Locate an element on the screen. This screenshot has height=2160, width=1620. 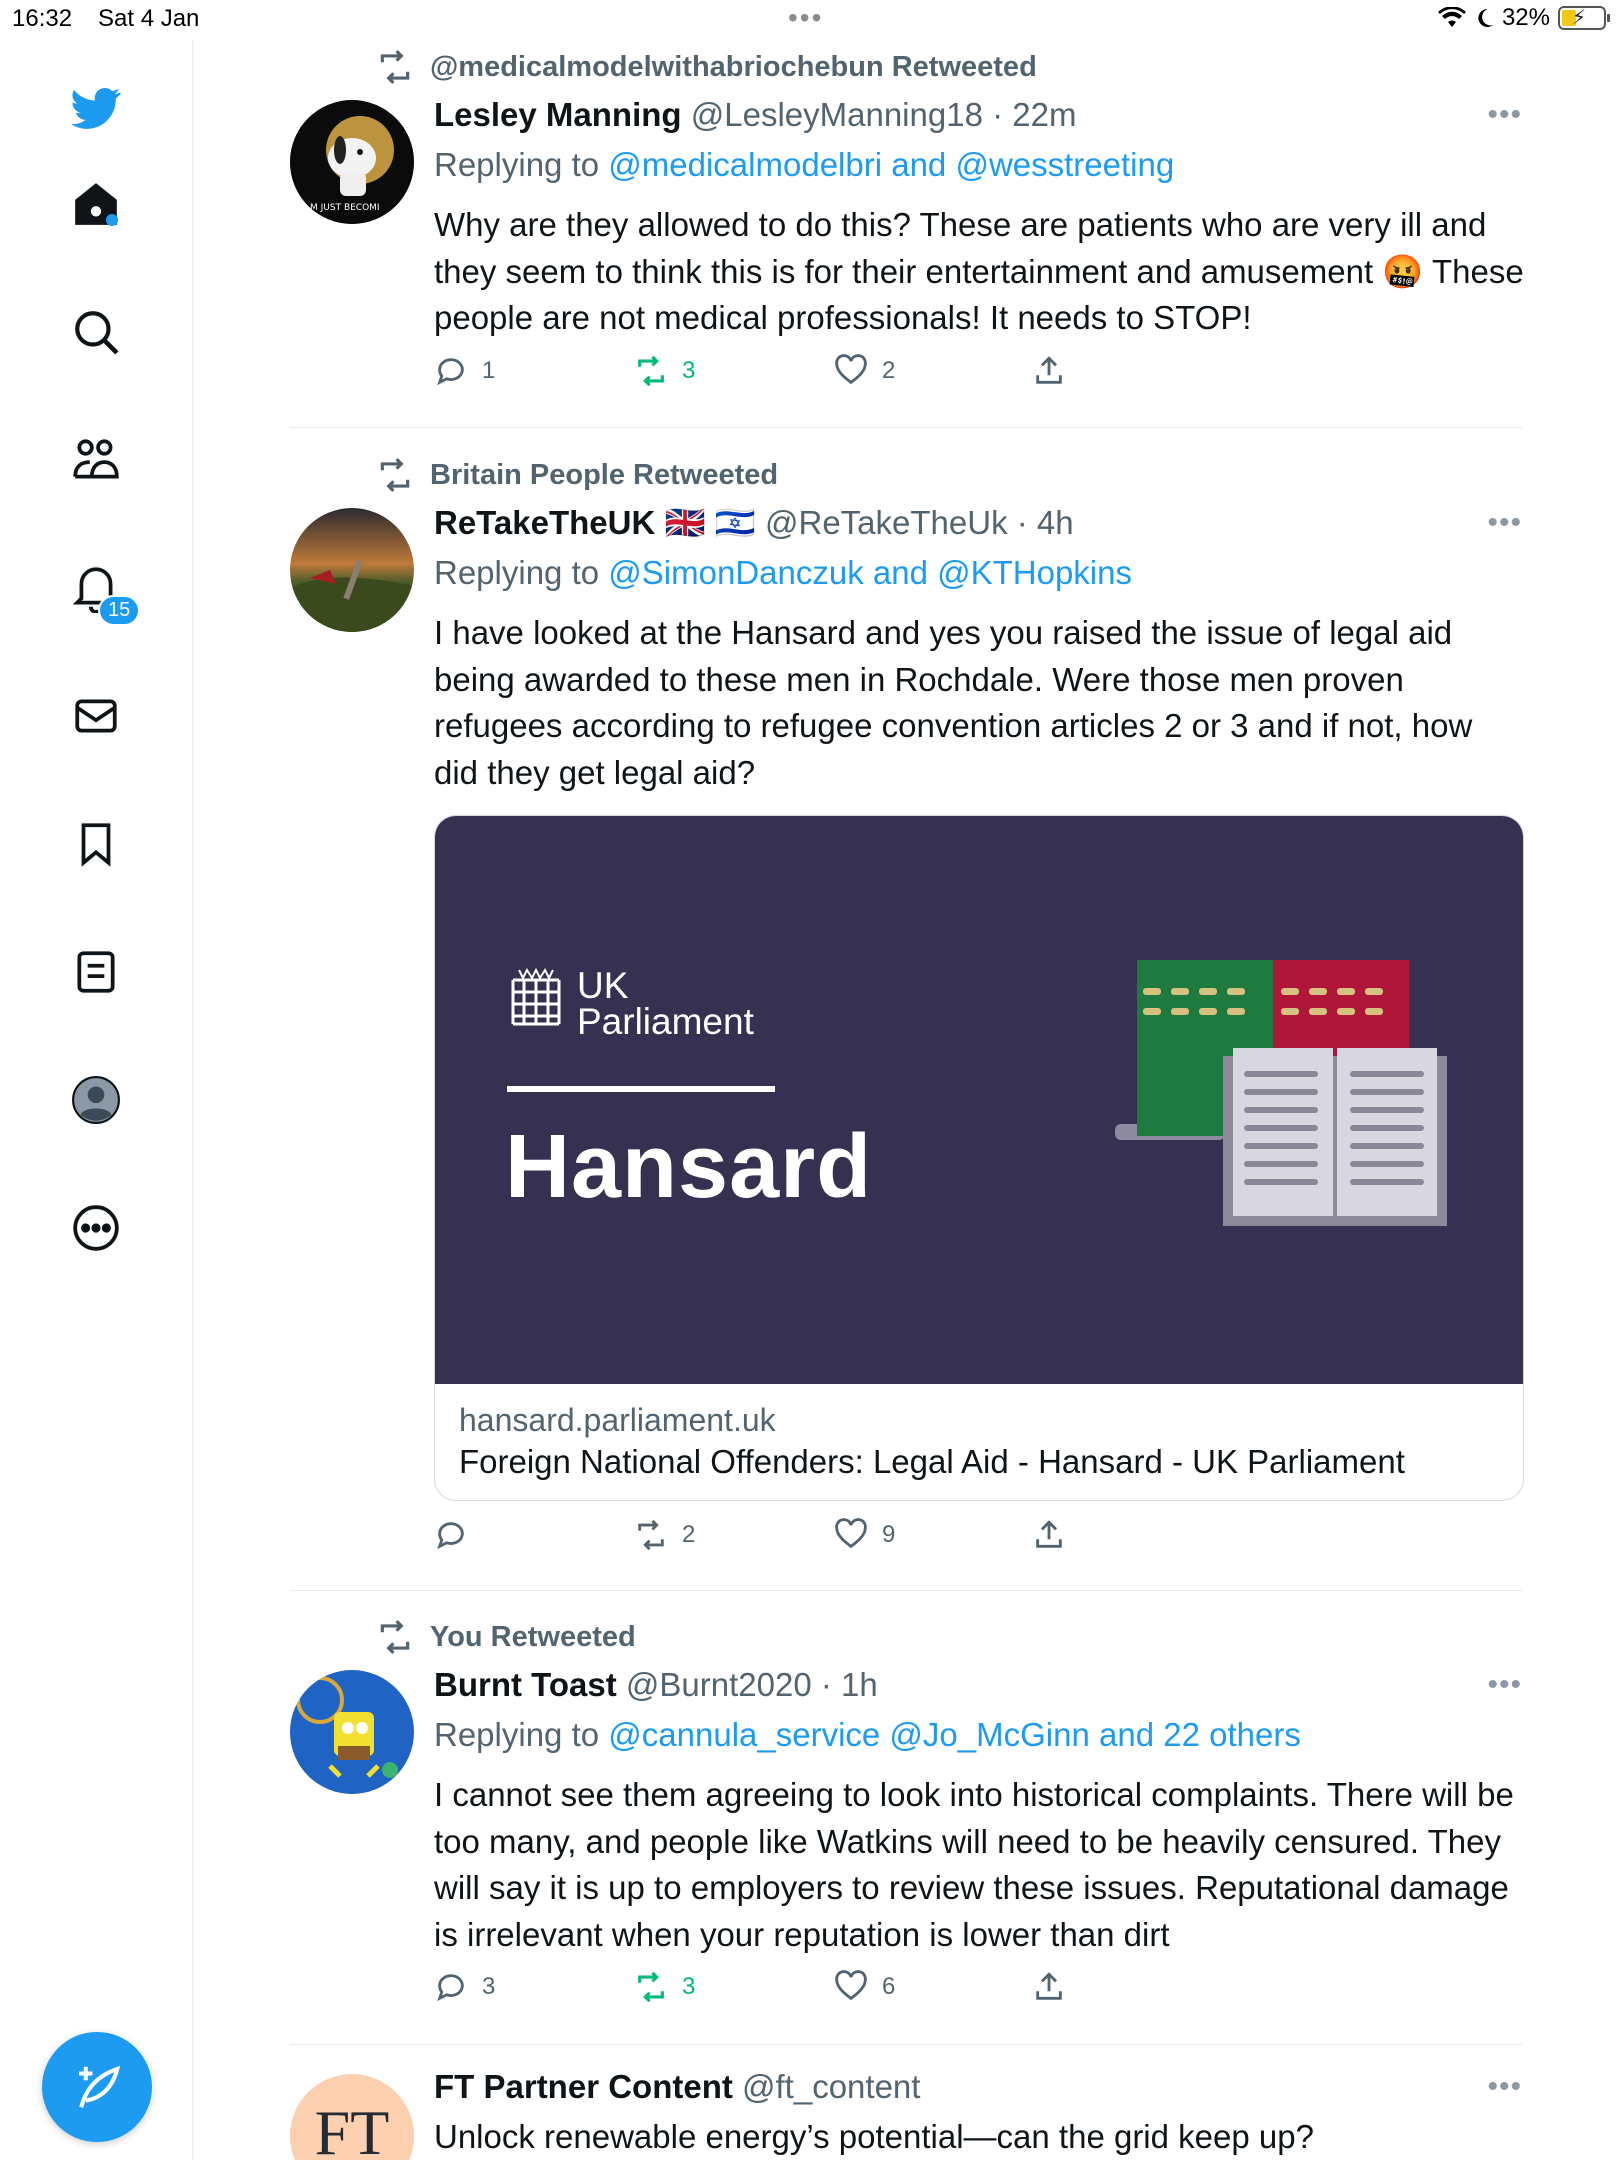
bookmark-icon is located at coordinates (96, 844).